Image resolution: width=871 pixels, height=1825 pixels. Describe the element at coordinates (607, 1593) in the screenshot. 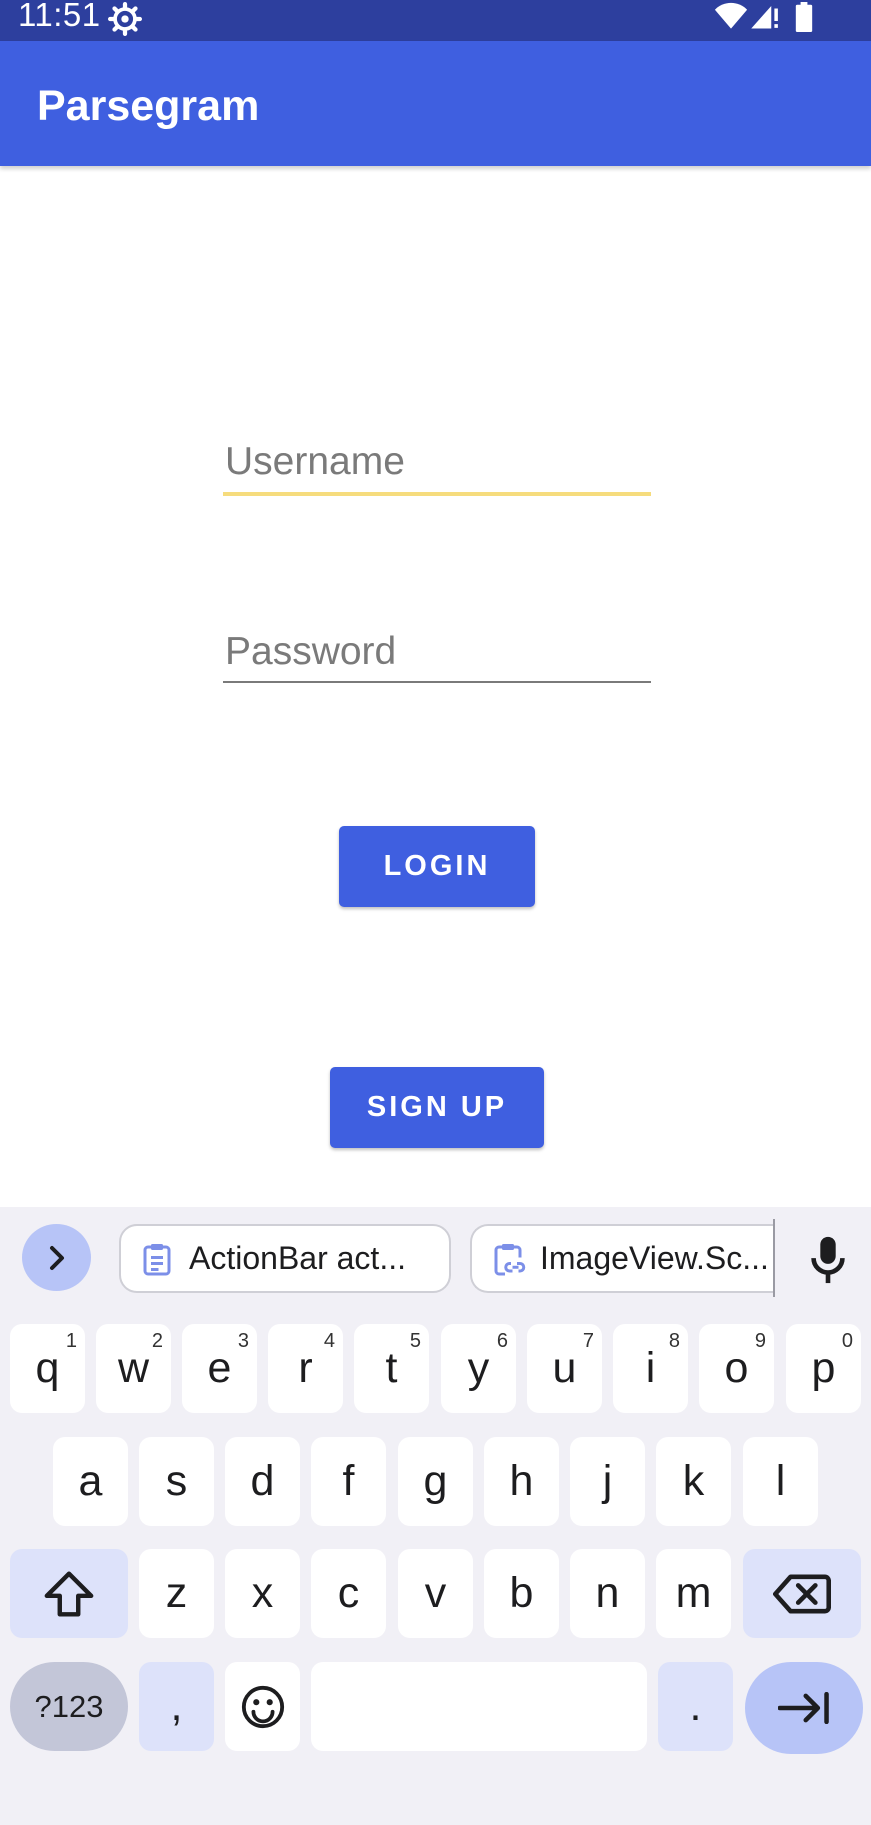

I see `key-n: n` at that location.